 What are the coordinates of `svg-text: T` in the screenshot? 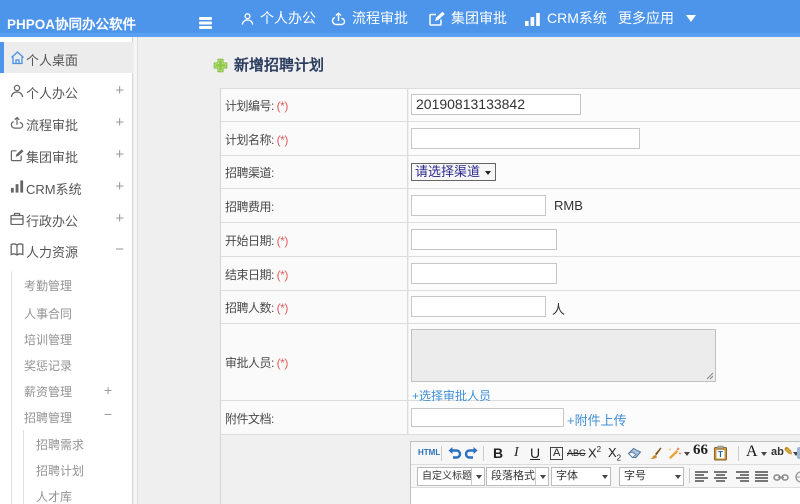 It's located at (720, 454).